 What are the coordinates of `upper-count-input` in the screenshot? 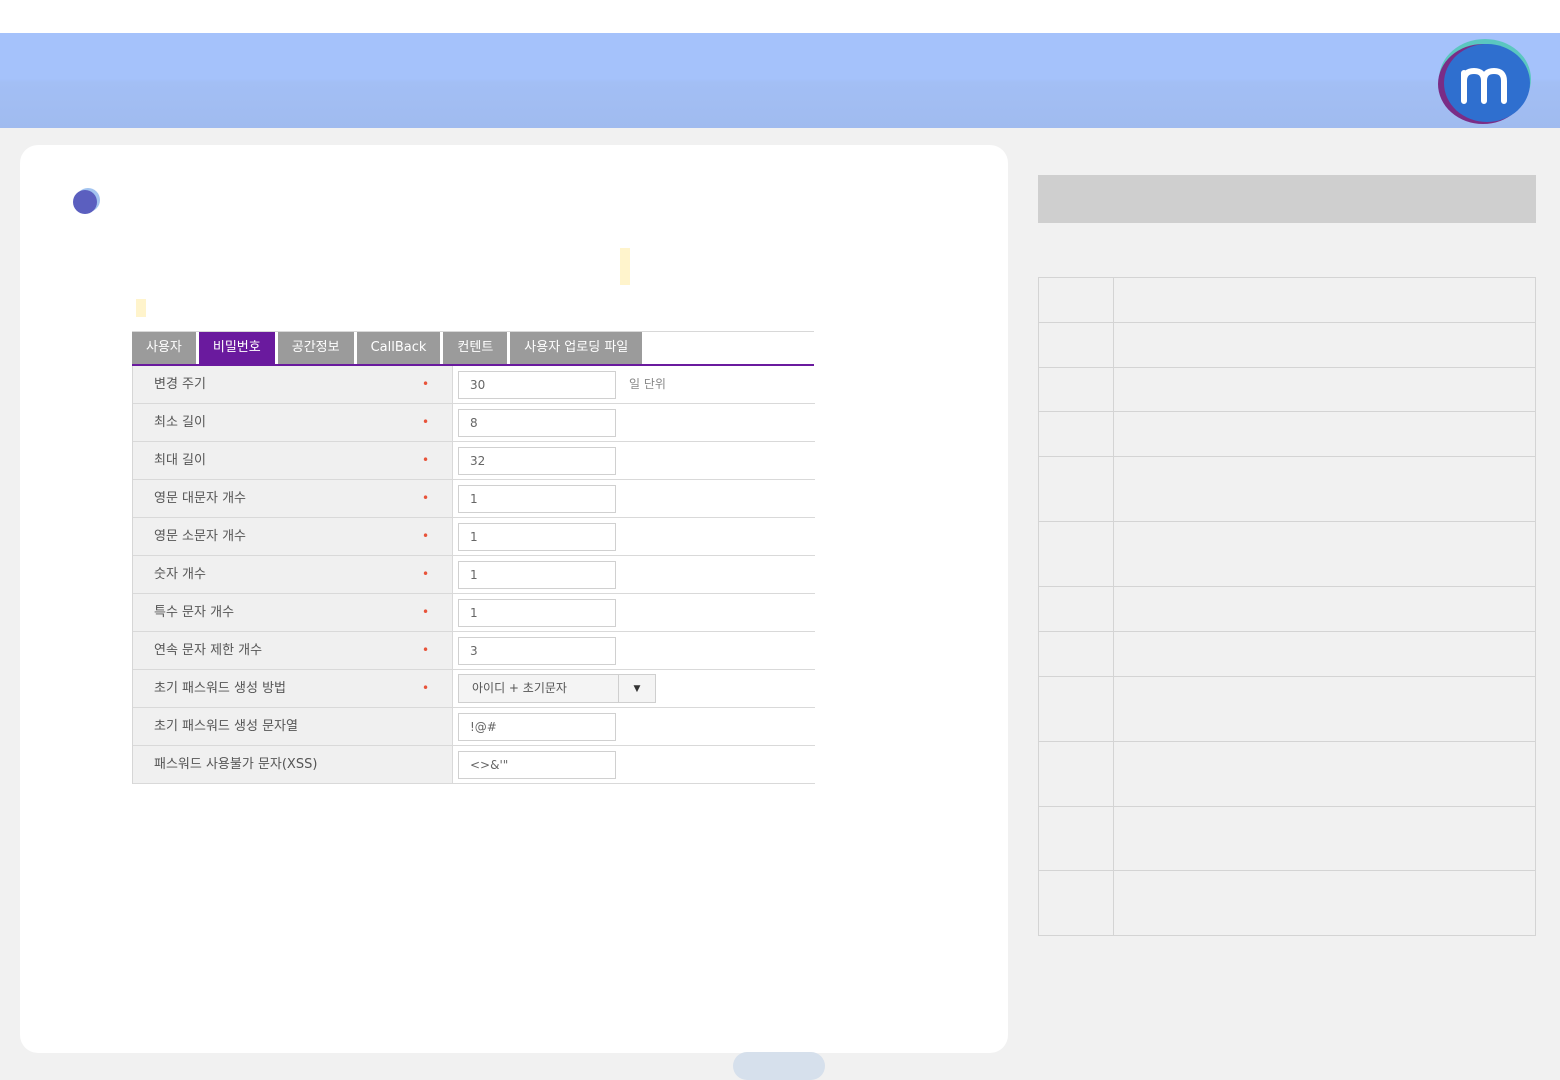 It's located at (537, 499).